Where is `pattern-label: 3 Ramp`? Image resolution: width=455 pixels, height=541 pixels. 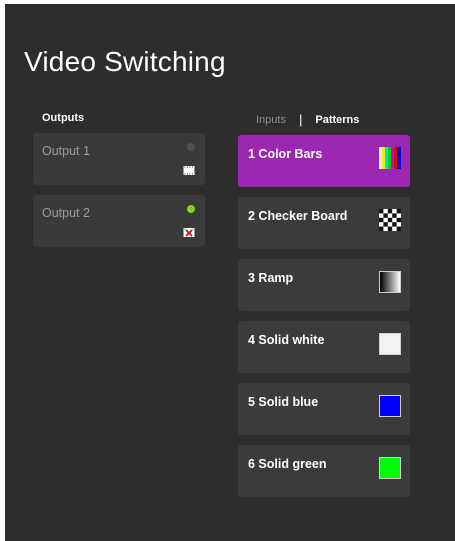 pattern-label: 3 Ramp is located at coordinates (271, 278).